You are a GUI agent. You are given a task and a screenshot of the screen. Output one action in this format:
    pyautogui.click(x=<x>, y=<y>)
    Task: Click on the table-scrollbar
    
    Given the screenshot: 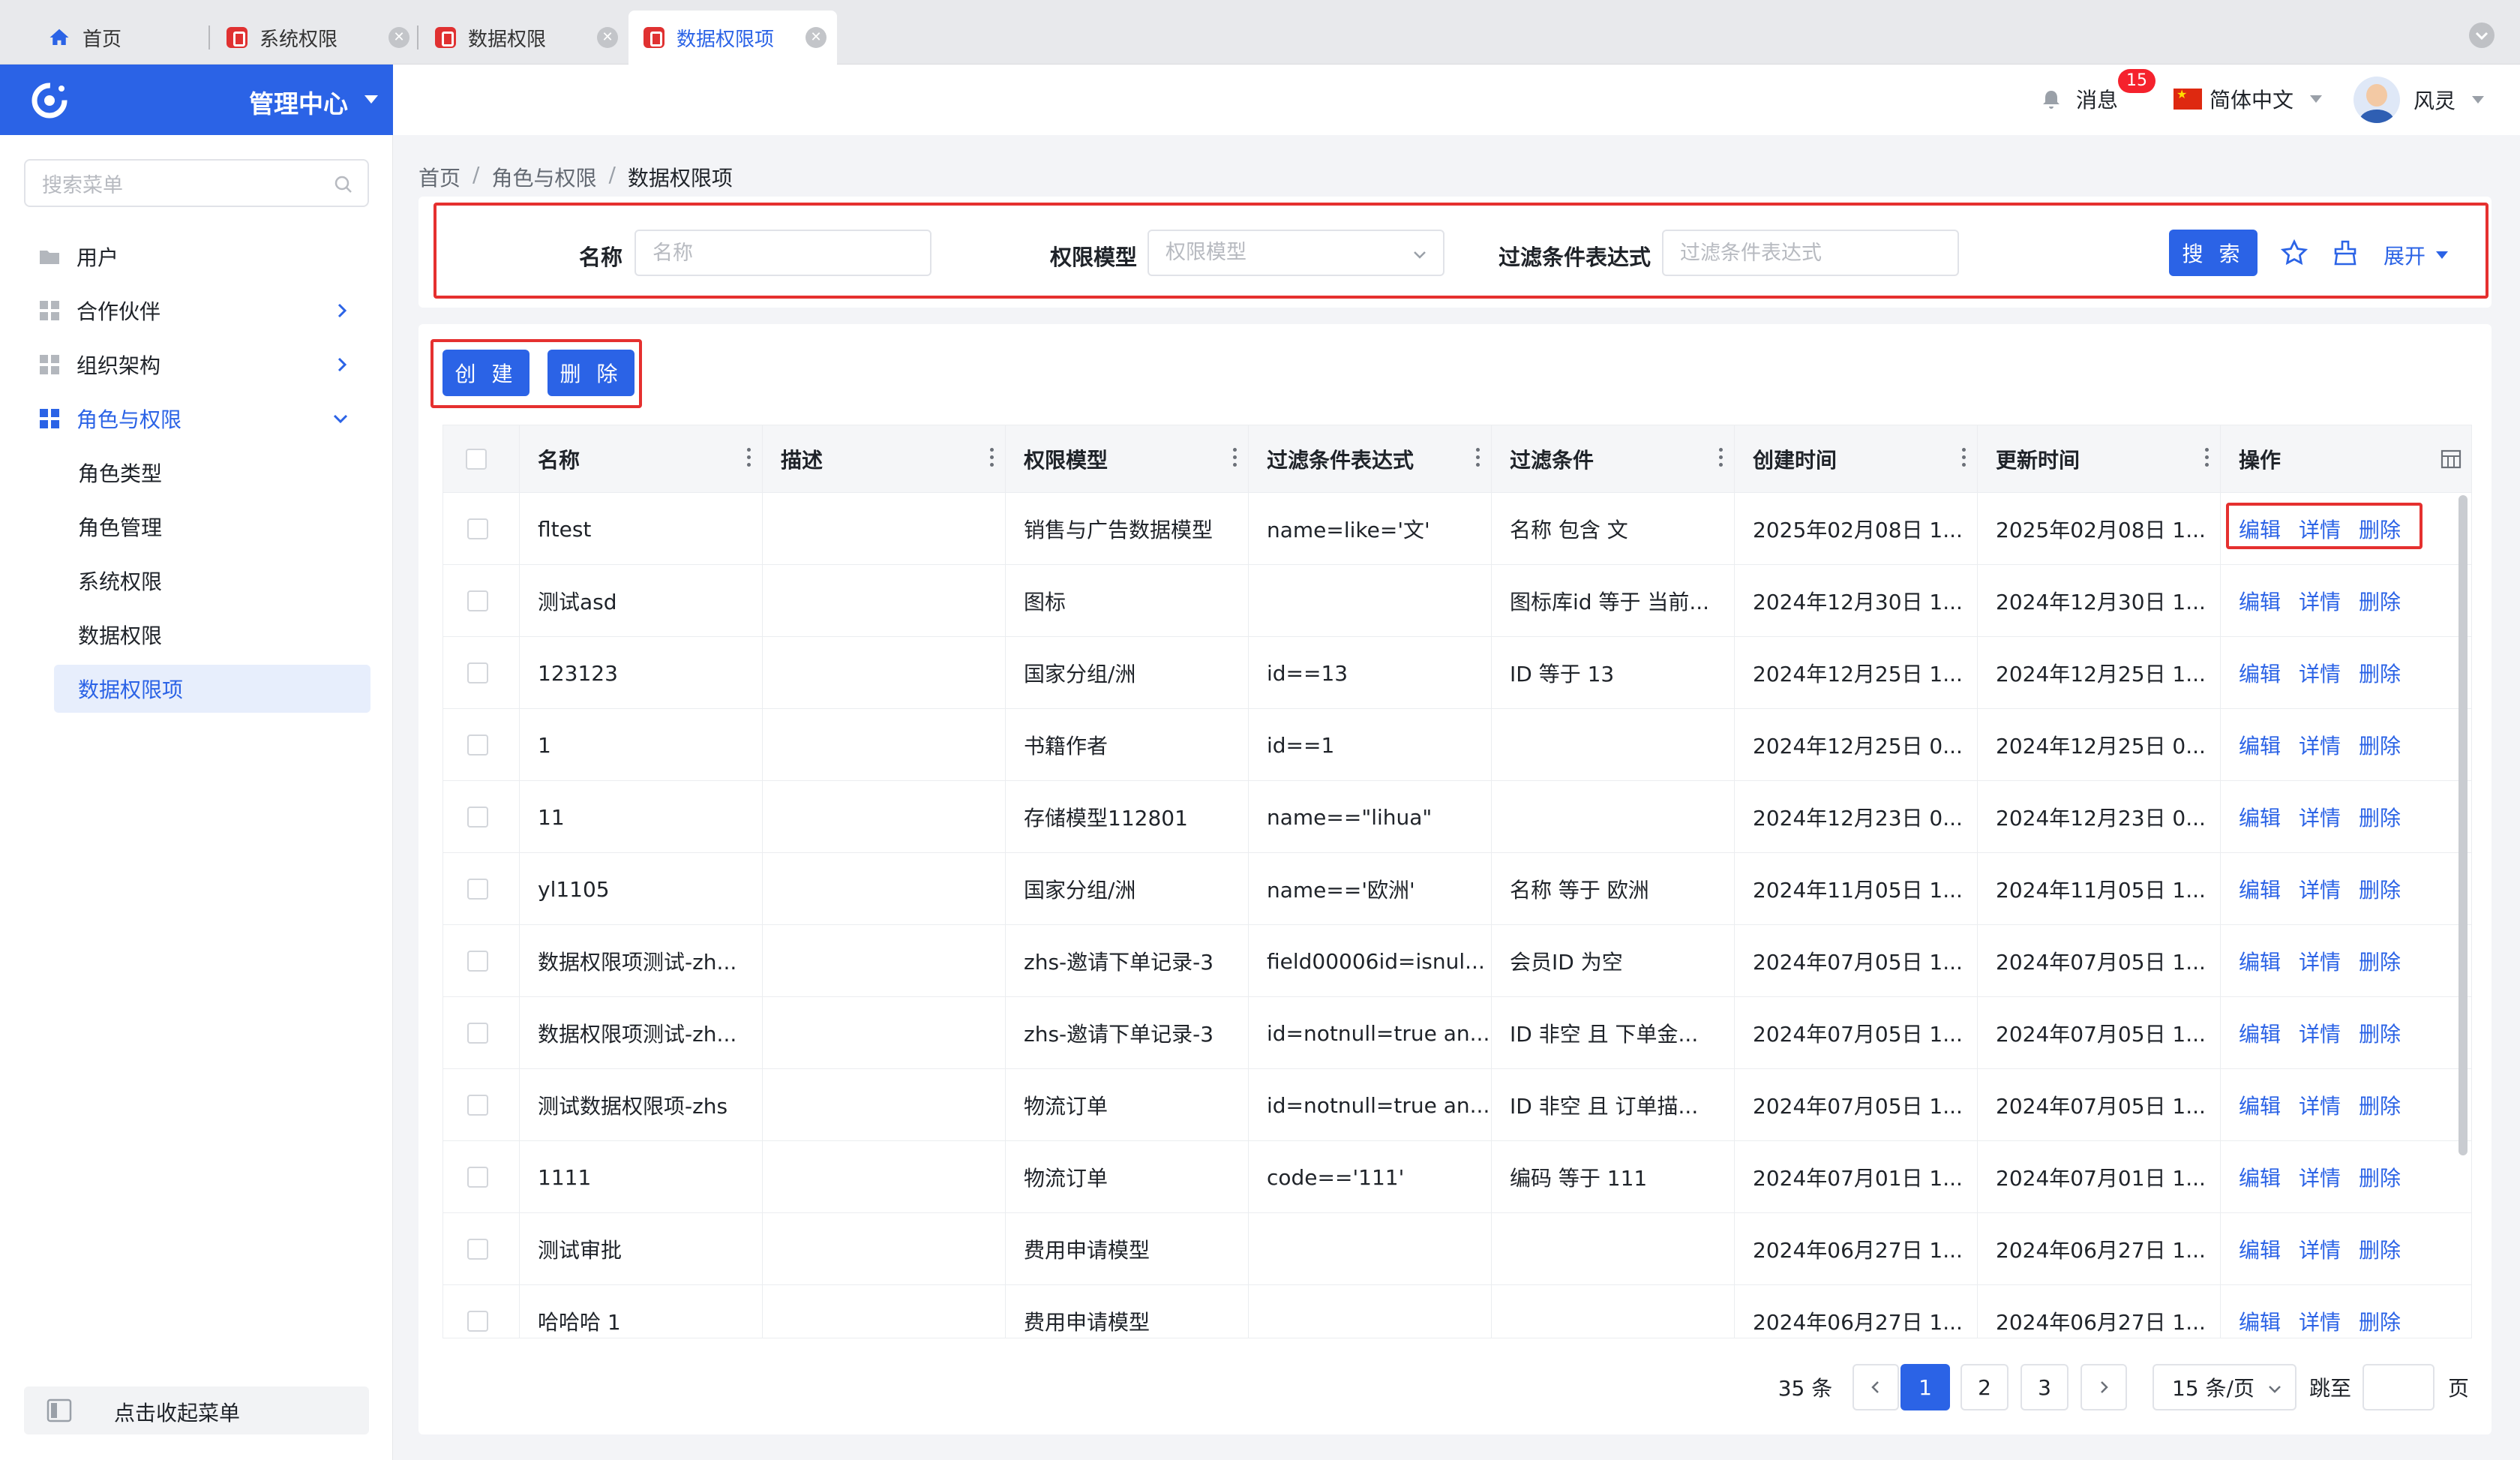 What is the action you would take?
    pyautogui.click(x=2463, y=825)
    